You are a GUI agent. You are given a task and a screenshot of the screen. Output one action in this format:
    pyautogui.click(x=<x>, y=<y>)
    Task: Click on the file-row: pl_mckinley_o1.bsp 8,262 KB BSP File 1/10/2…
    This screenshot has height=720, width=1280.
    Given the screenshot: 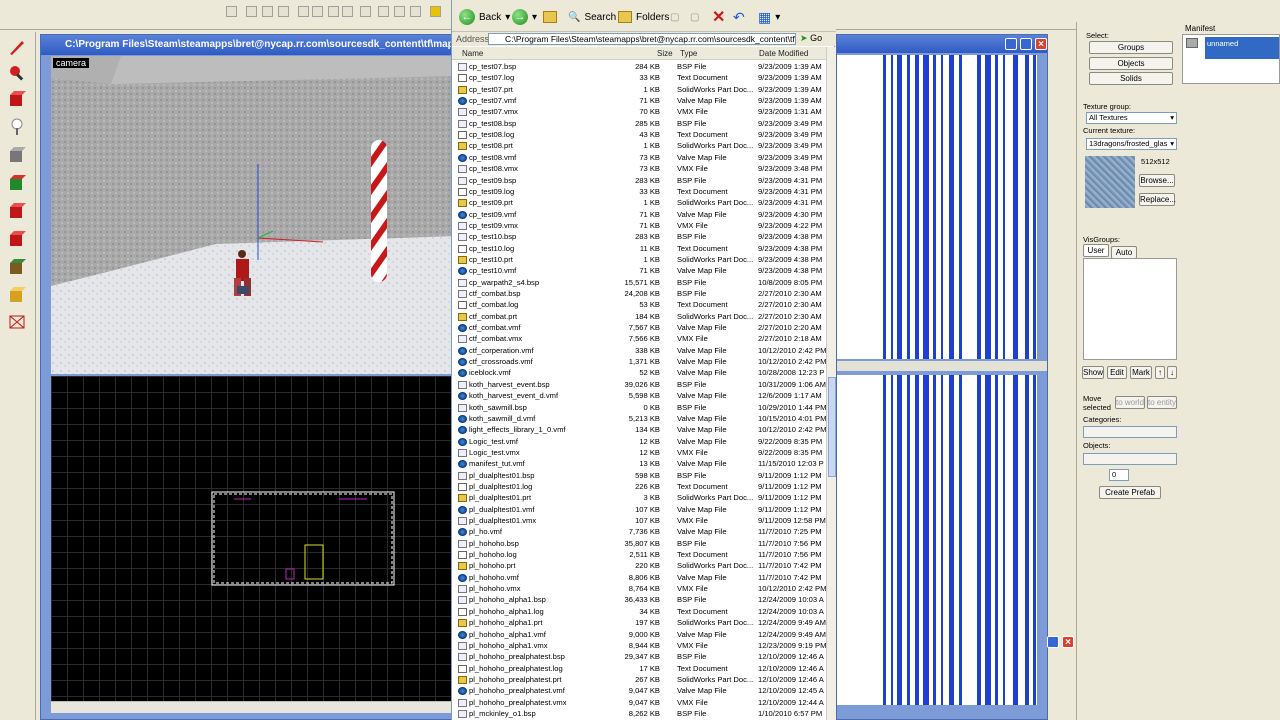 What is the action you would take?
    pyautogui.click(x=639, y=713)
    